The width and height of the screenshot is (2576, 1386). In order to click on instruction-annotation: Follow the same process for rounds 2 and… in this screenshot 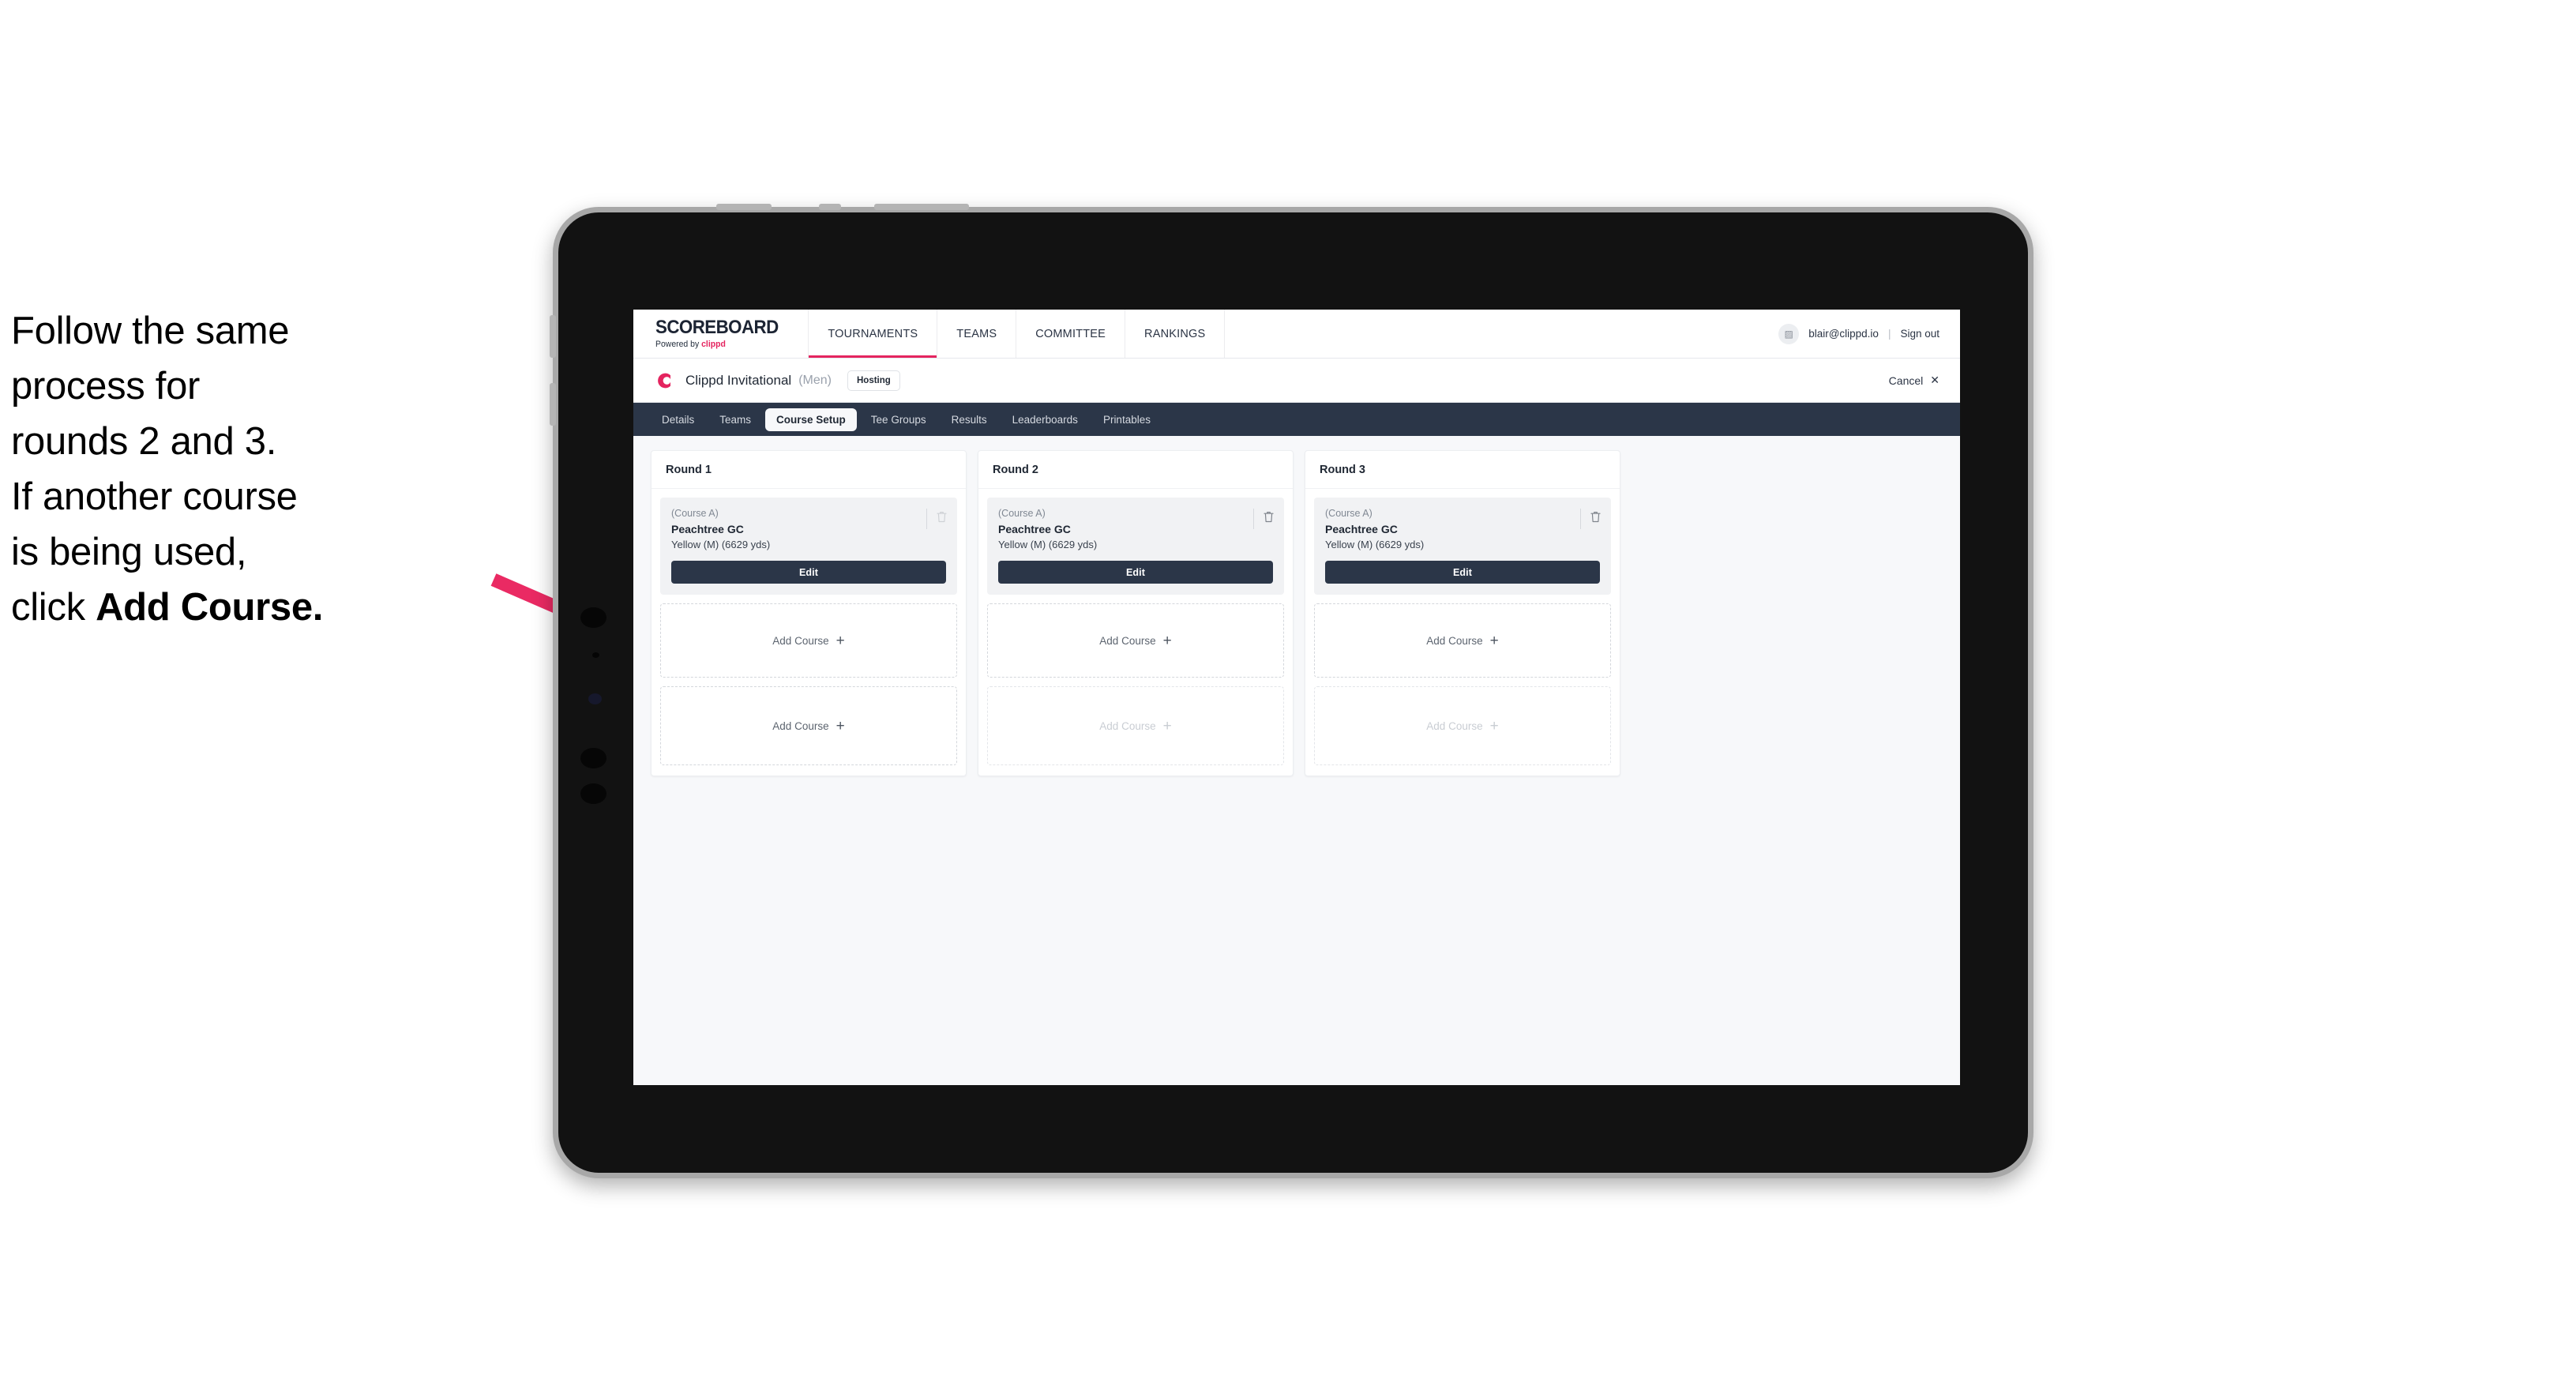, I will do `click(263, 478)`.